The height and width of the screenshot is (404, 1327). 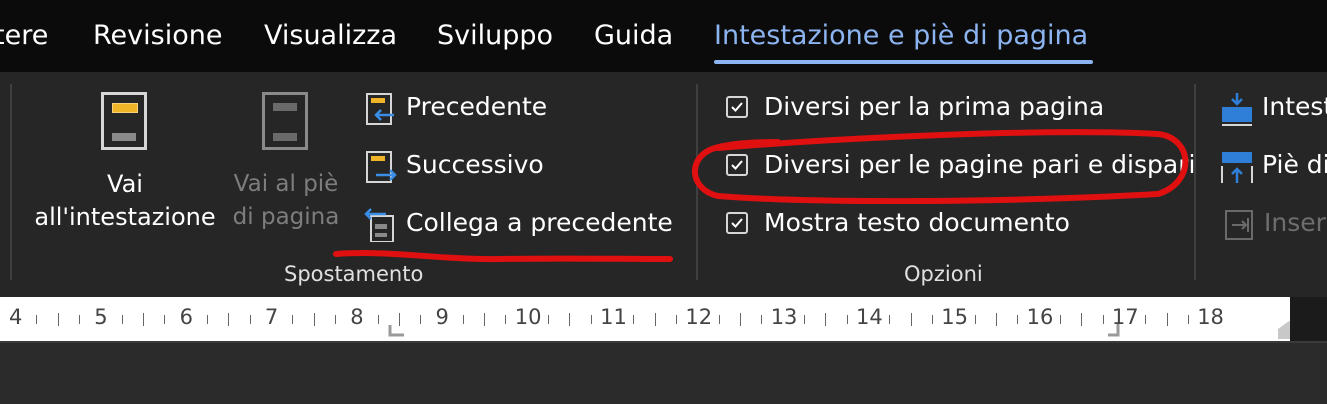 What do you see at coordinates (1295, 222) in the screenshot?
I see `insert-alignment-tab-label: Inseri` at bounding box center [1295, 222].